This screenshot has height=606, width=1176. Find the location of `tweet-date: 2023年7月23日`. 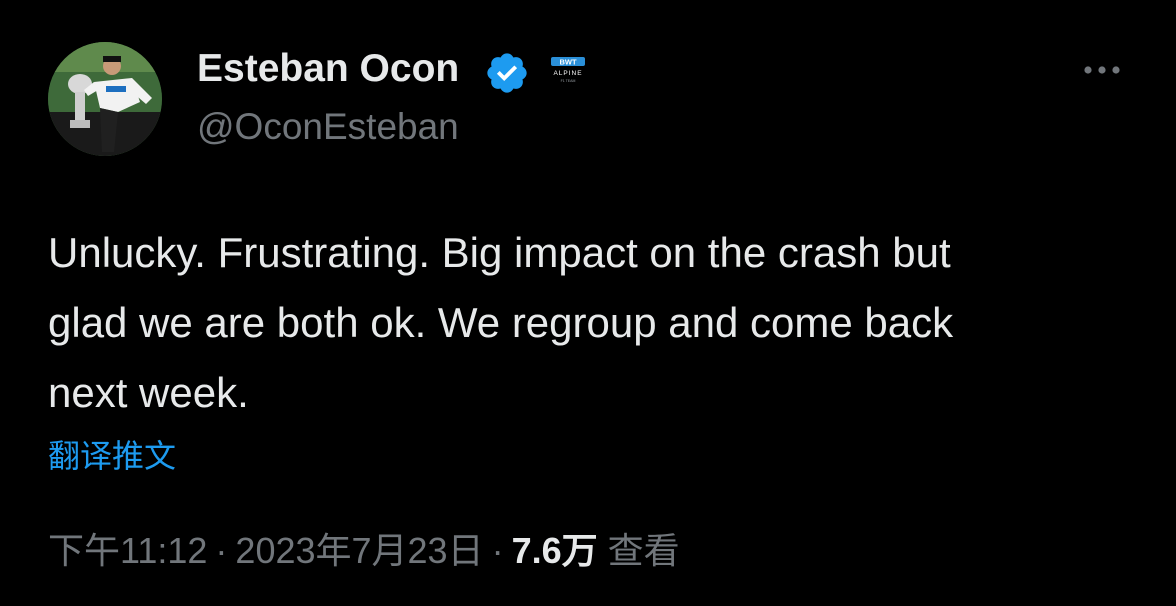

tweet-date: 2023年7月23日 is located at coordinates (359, 550).